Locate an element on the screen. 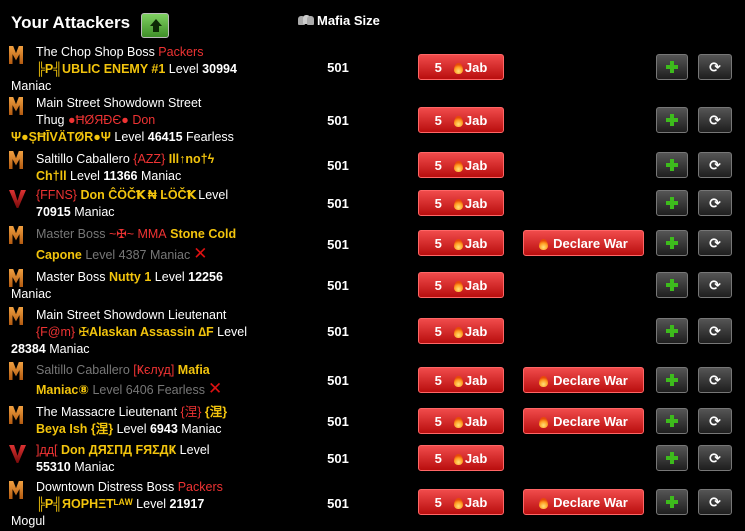  attacker-name-link: Nutty 1 is located at coordinates (130, 277).